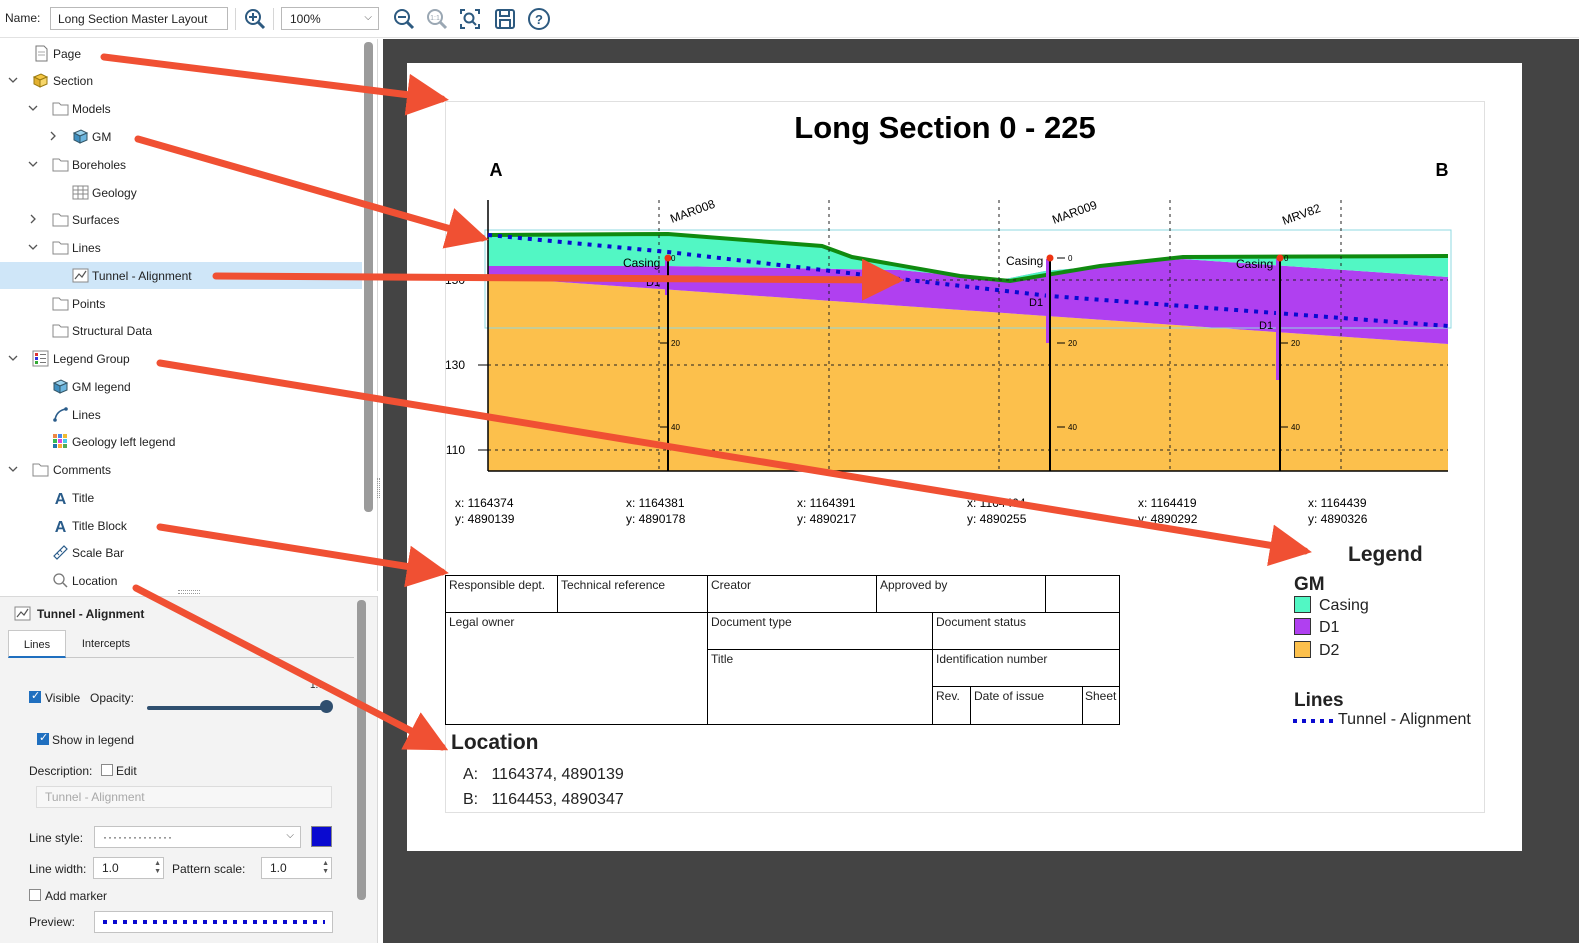 The image size is (1579, 943). I want to click on borehole-name: MRV82, so click(1301, 214).